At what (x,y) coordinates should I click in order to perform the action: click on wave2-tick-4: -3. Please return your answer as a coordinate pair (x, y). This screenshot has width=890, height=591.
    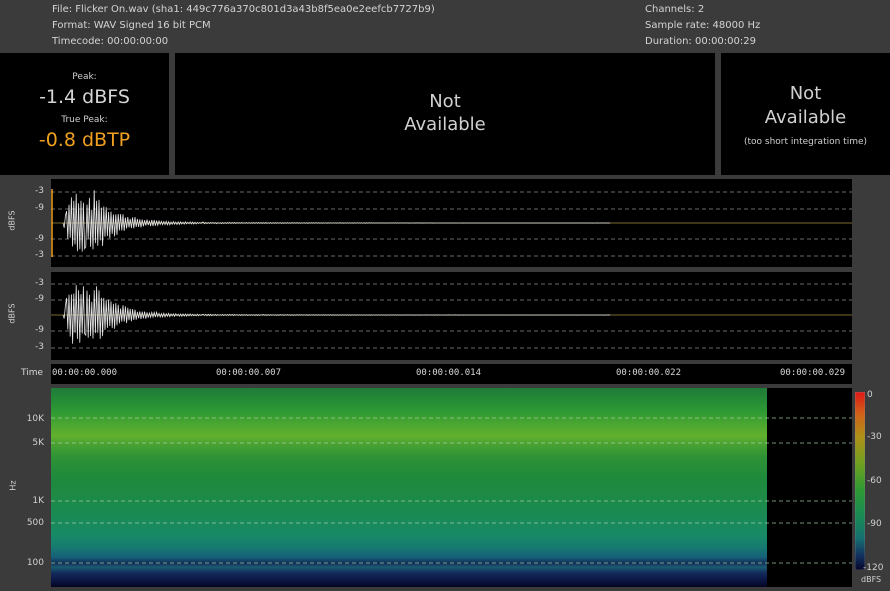
    Looking at the image, I should click on (39, 347).